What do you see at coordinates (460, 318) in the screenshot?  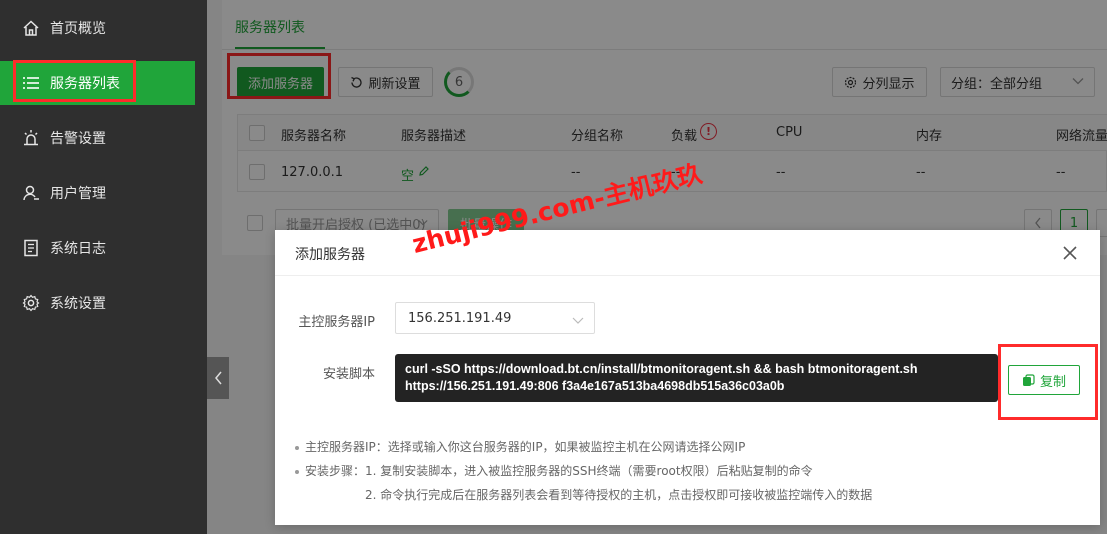 I see `master-ip-value: 156.251.191.49` at bounding box center [460, 318].